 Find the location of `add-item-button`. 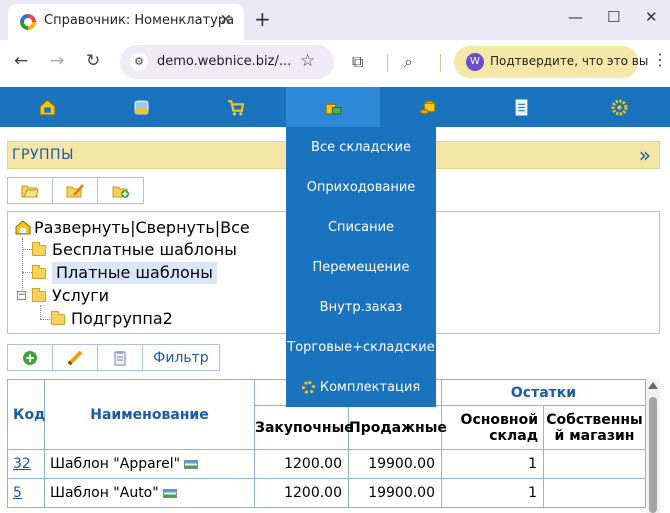

add-item-button is located at coordinates (30, 357).